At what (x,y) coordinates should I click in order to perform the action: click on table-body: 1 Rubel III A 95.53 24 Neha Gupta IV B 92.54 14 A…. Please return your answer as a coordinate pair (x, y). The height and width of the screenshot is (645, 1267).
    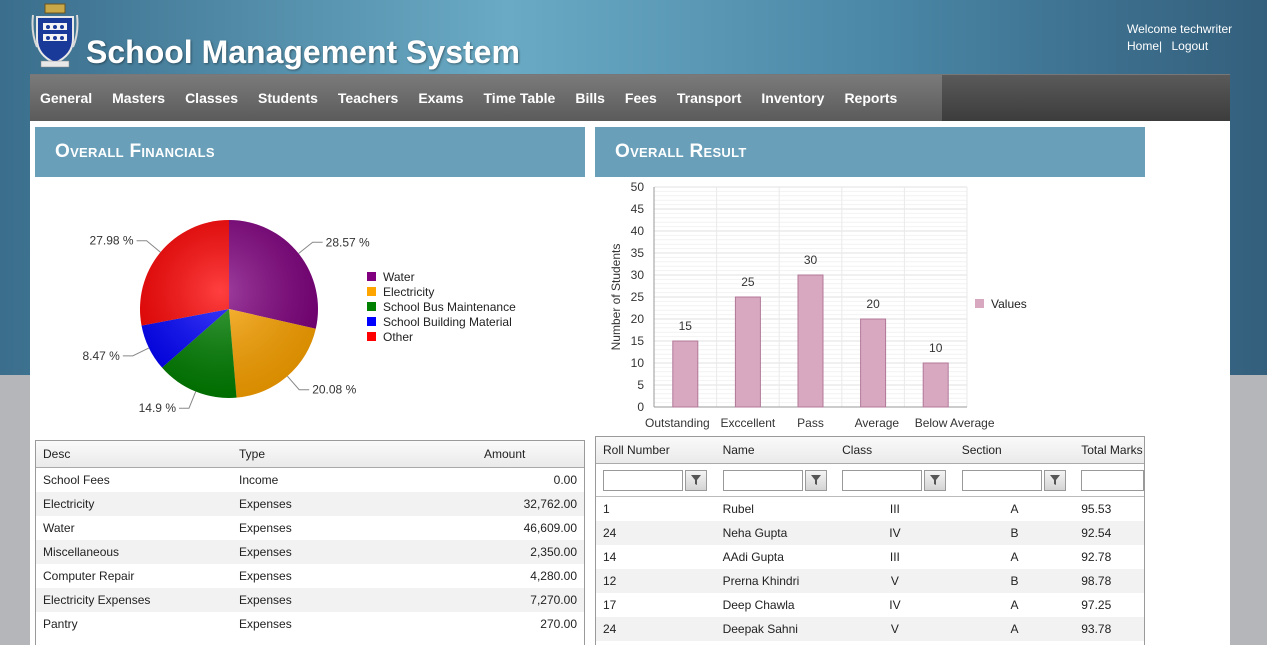
    Looking at the image, I should click on (870, 569).